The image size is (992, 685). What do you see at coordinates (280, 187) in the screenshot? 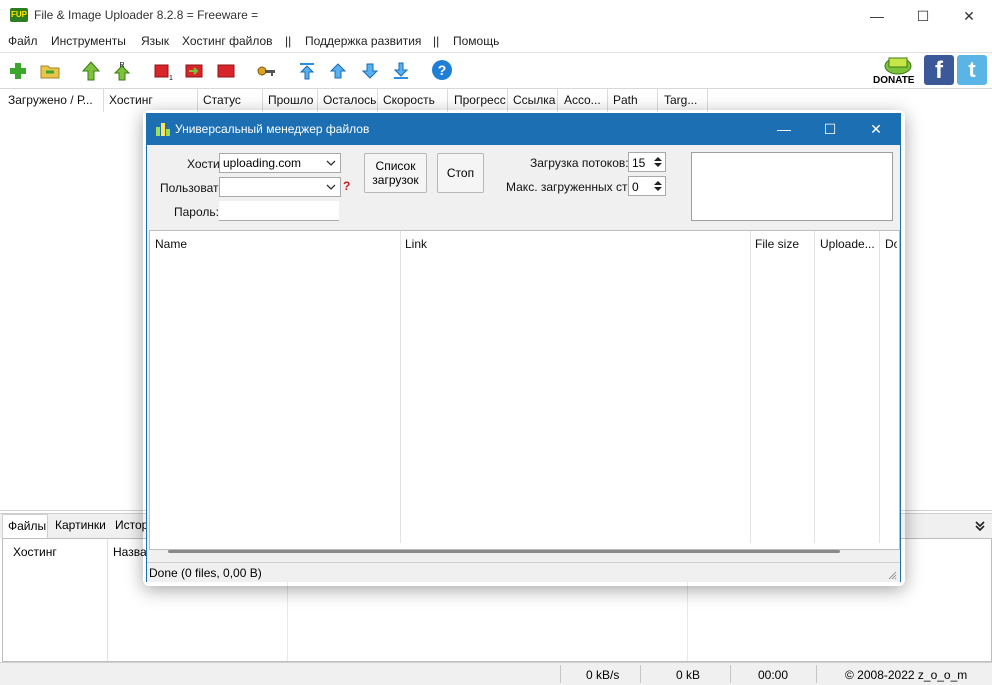
I see `user-select` at bounding box center [280, 187].